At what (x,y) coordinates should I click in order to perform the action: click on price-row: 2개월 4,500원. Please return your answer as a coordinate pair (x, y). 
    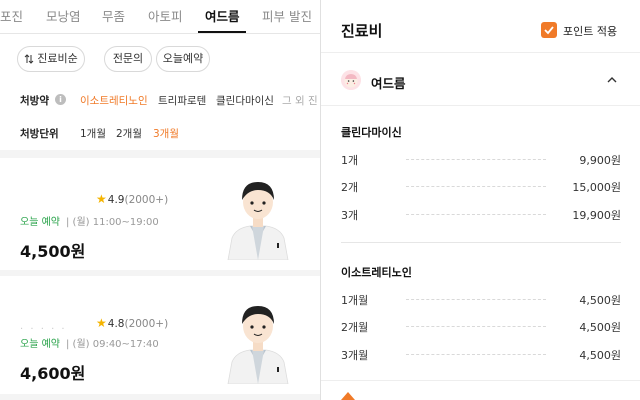
    Looking at the image, I should click on (481, 326).